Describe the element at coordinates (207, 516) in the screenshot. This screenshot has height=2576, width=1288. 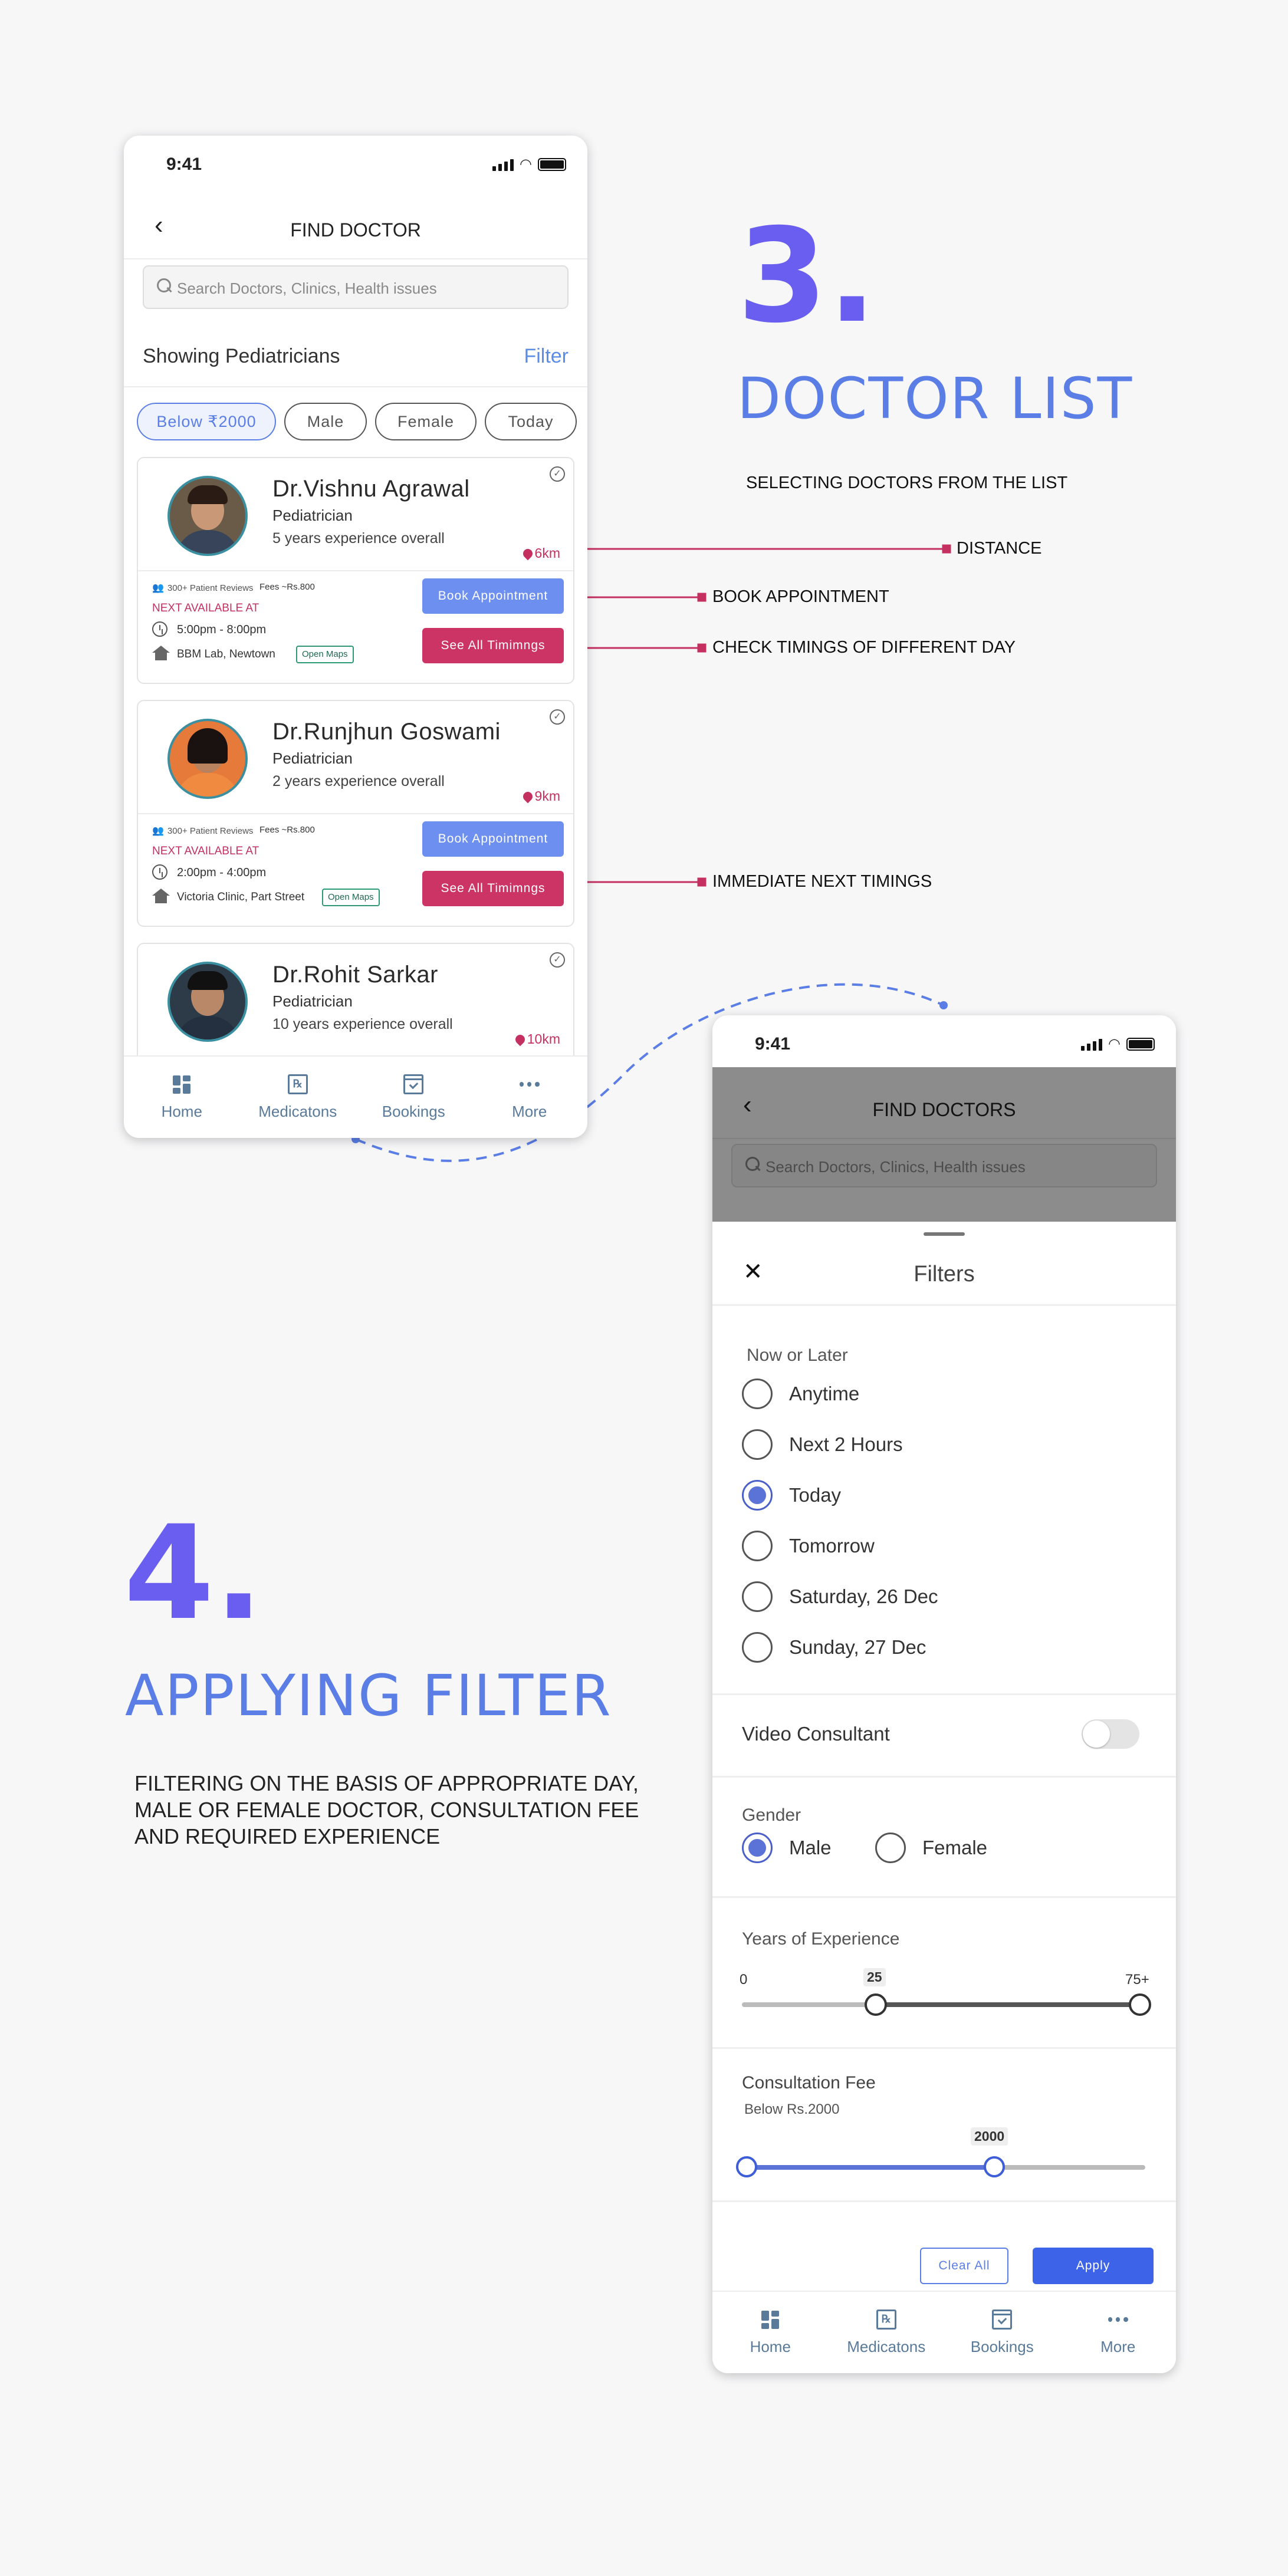
I see `avatar` at that location.